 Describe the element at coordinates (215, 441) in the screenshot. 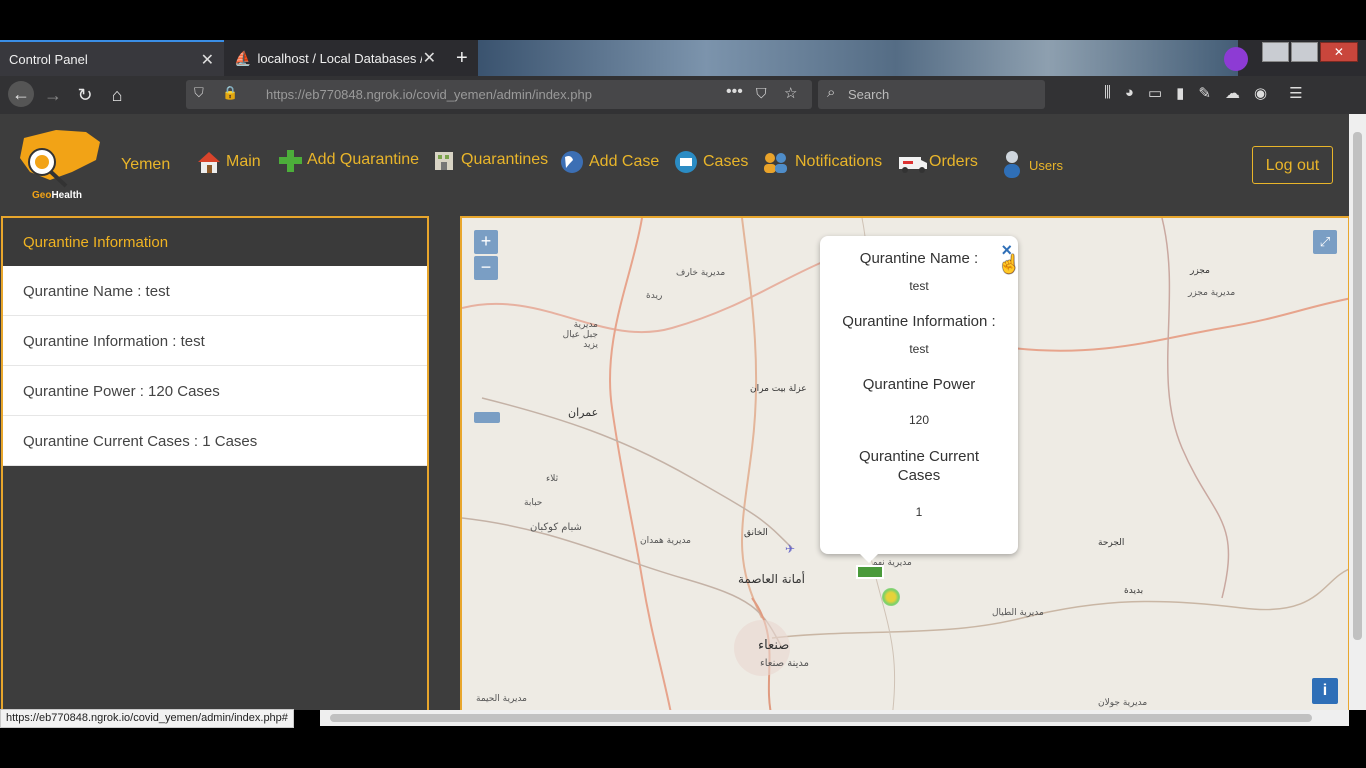

I see `info-current-cases: Qurantine Current Cases : 1 Cases` at that location.